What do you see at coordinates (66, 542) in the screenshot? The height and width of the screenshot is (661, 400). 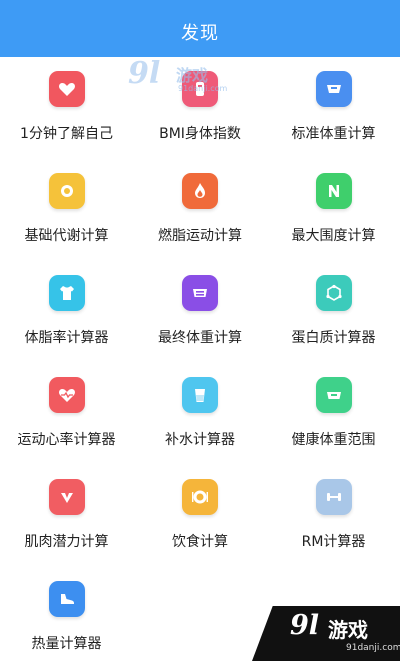 I see `tool-label: 肌肉潜力计算` at bounding box center [66, 542].